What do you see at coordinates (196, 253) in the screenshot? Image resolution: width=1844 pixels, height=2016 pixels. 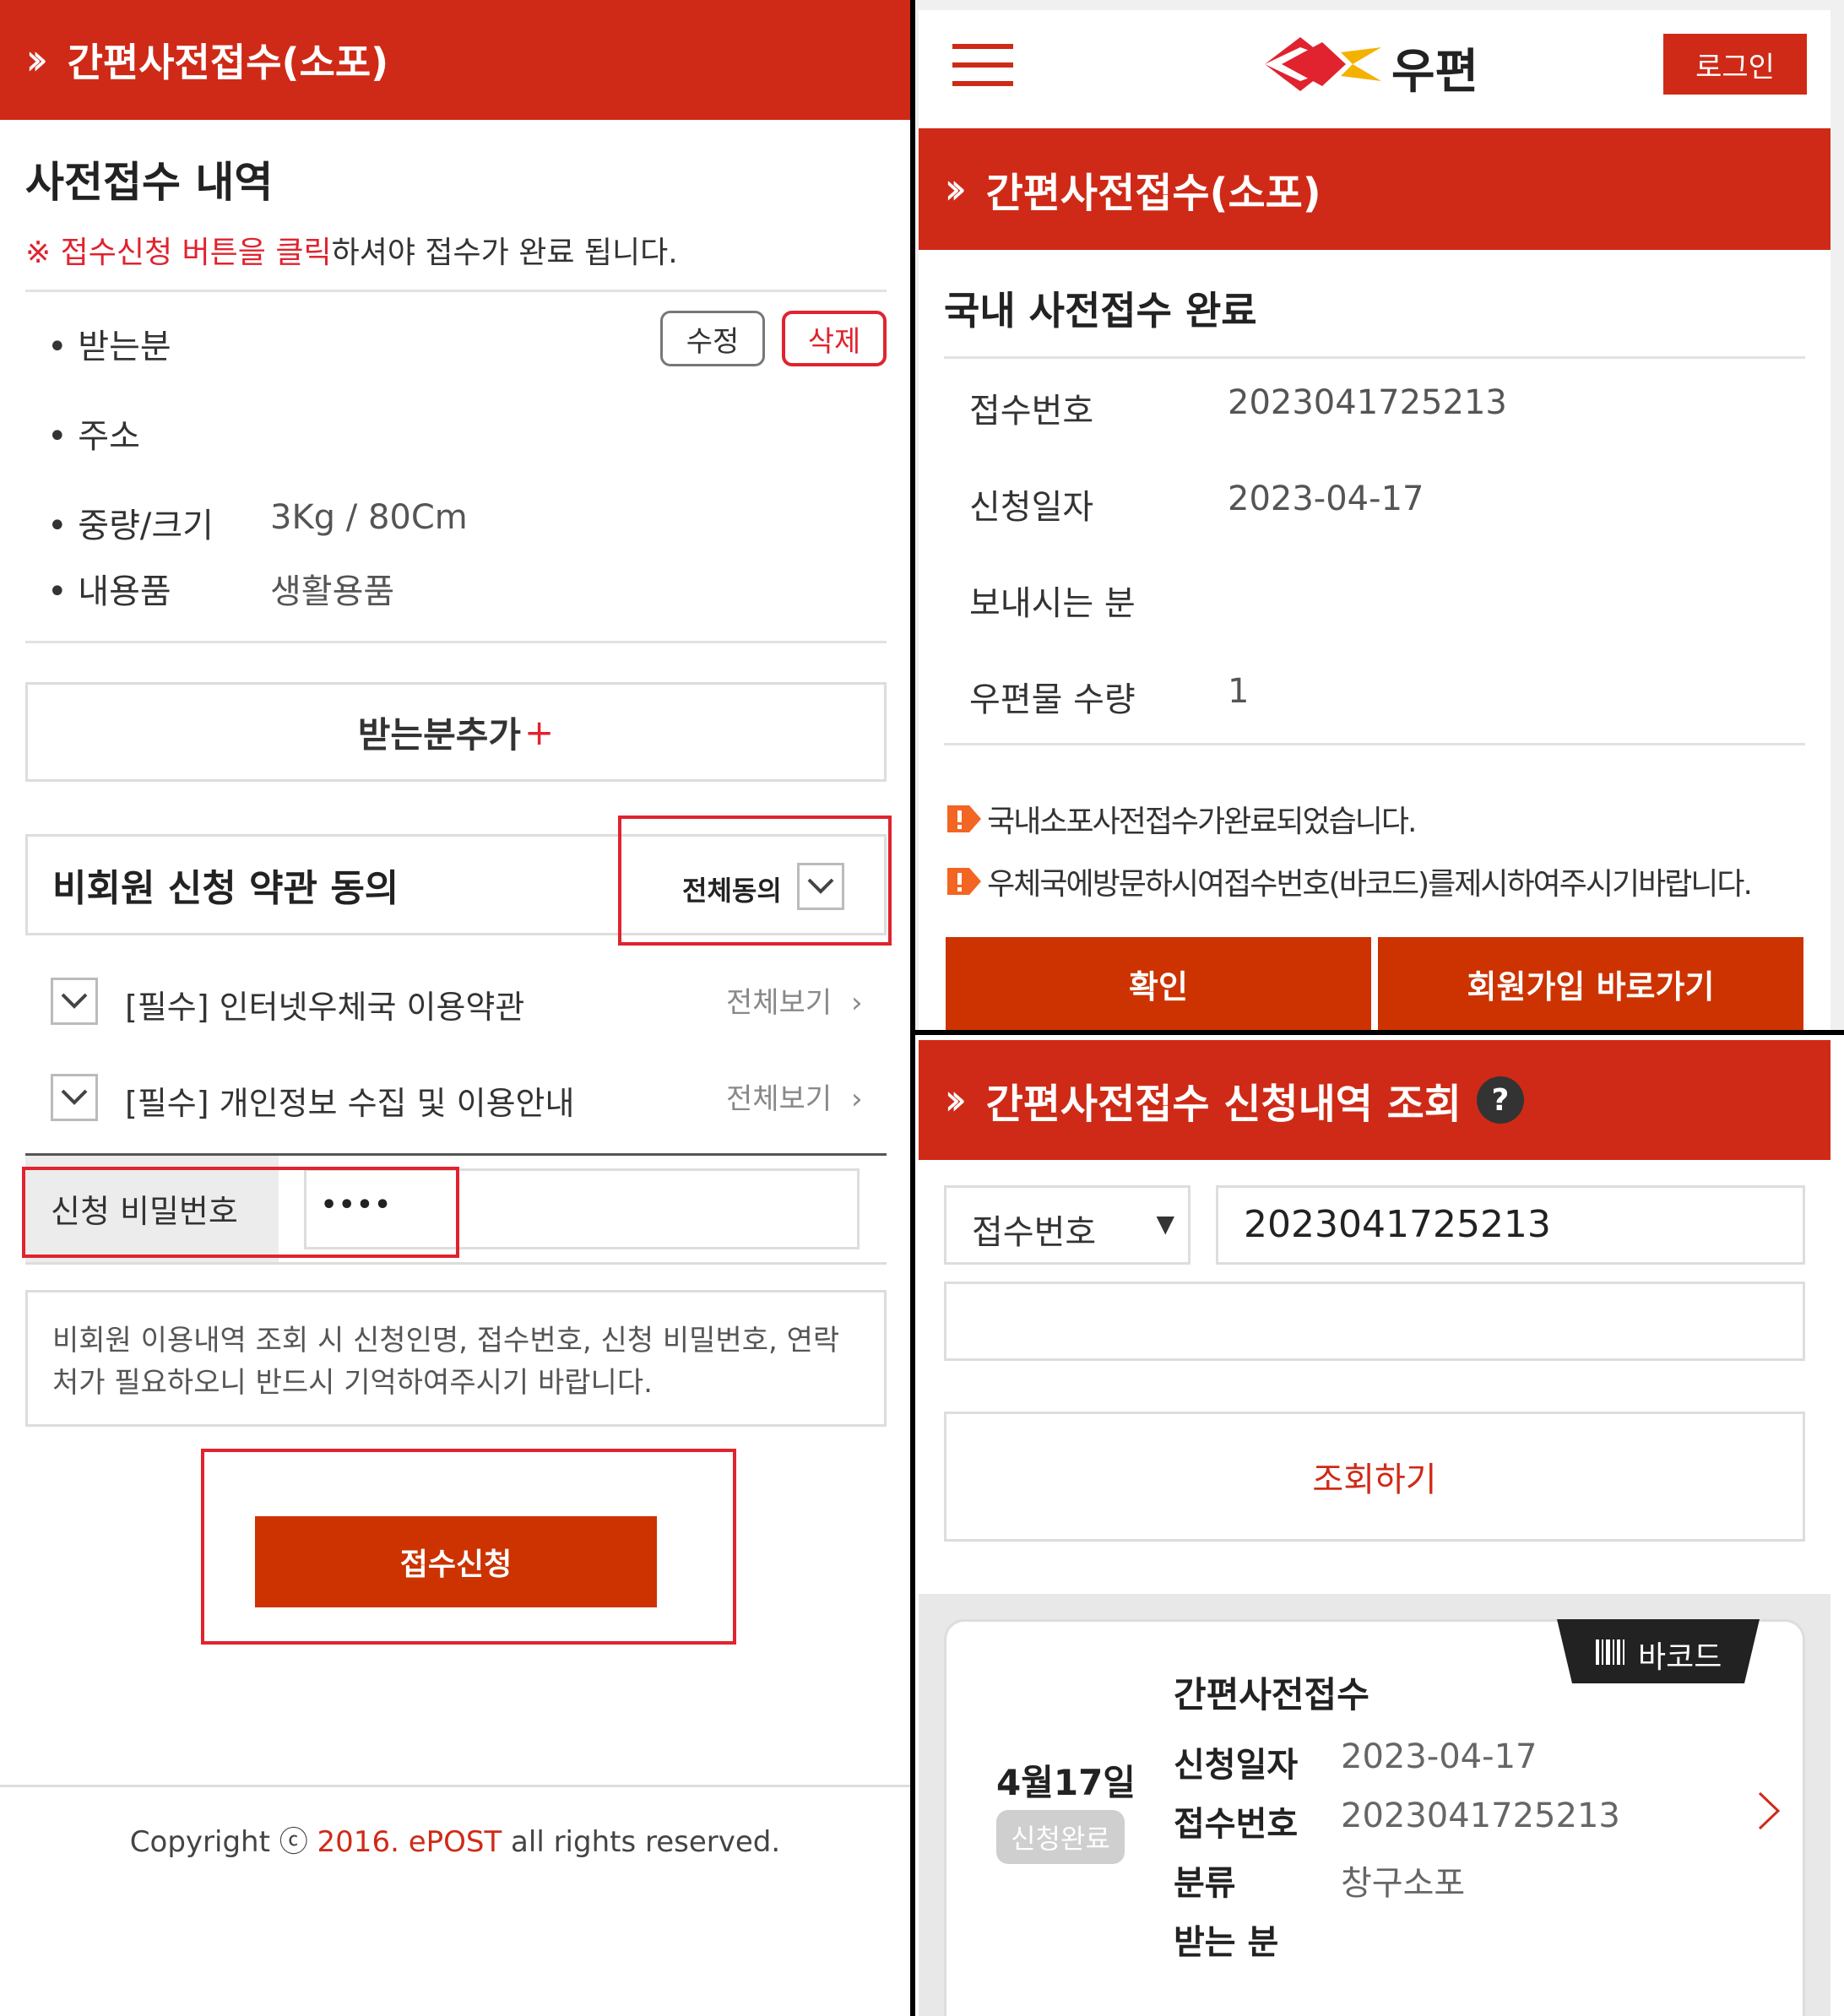 I see `notice-highlight: 접수신청 버튼을 클릭` at bounding box center [196, 253].